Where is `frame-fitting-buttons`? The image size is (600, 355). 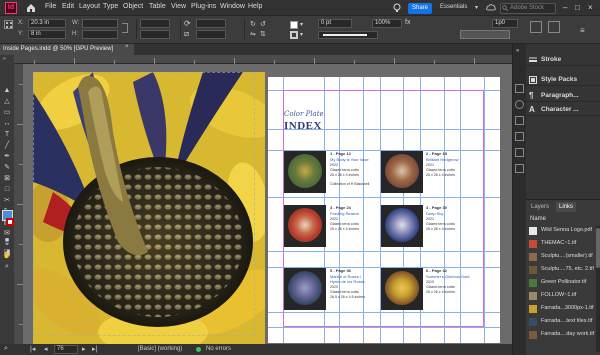
frame-fitting-buttons is located at coordinates (485, 34).